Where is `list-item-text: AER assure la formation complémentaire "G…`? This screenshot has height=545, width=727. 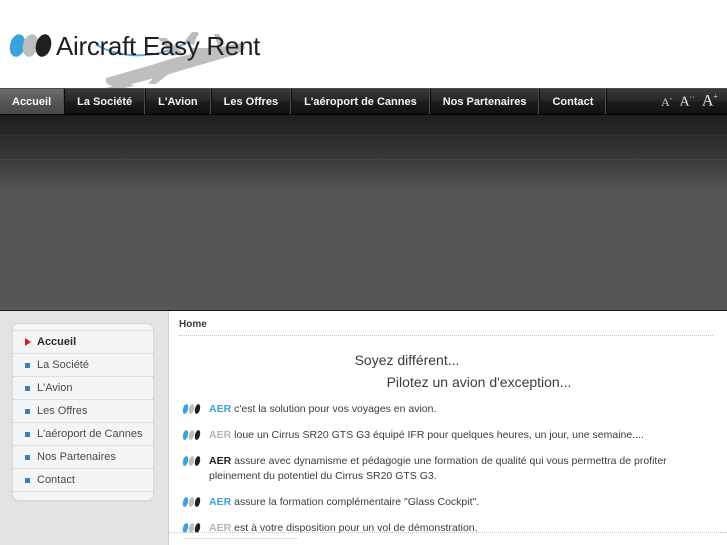 list-item-text: AER assure la formation complémentaire "G… is located at coordinates (461, 503).